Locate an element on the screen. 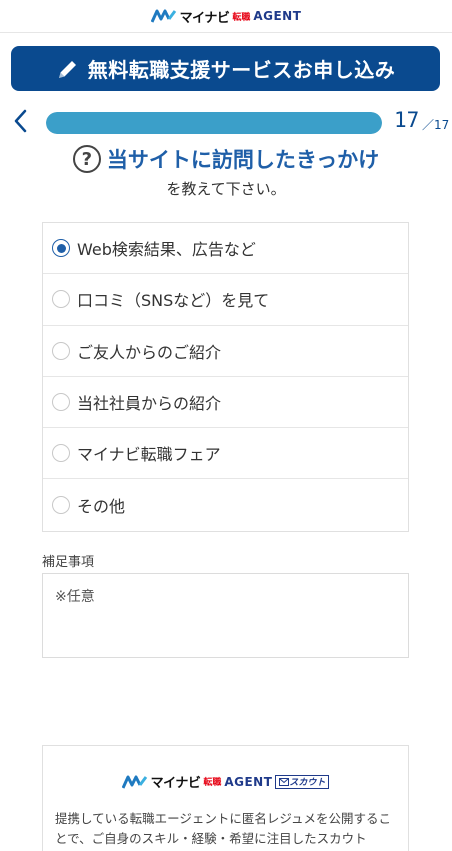 Image resolution: width=452 pixels, height=851 pixels. apply-banner: 無料転職支援サービスお申し込み is located at coordinates (225, 68).